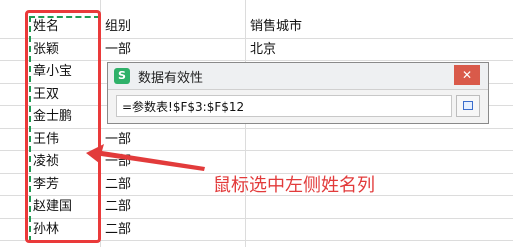 This screenshot has width=513, height=247. I want to click on annotation-text: 鼠标选中左侧姓名列, so click(294, 185).